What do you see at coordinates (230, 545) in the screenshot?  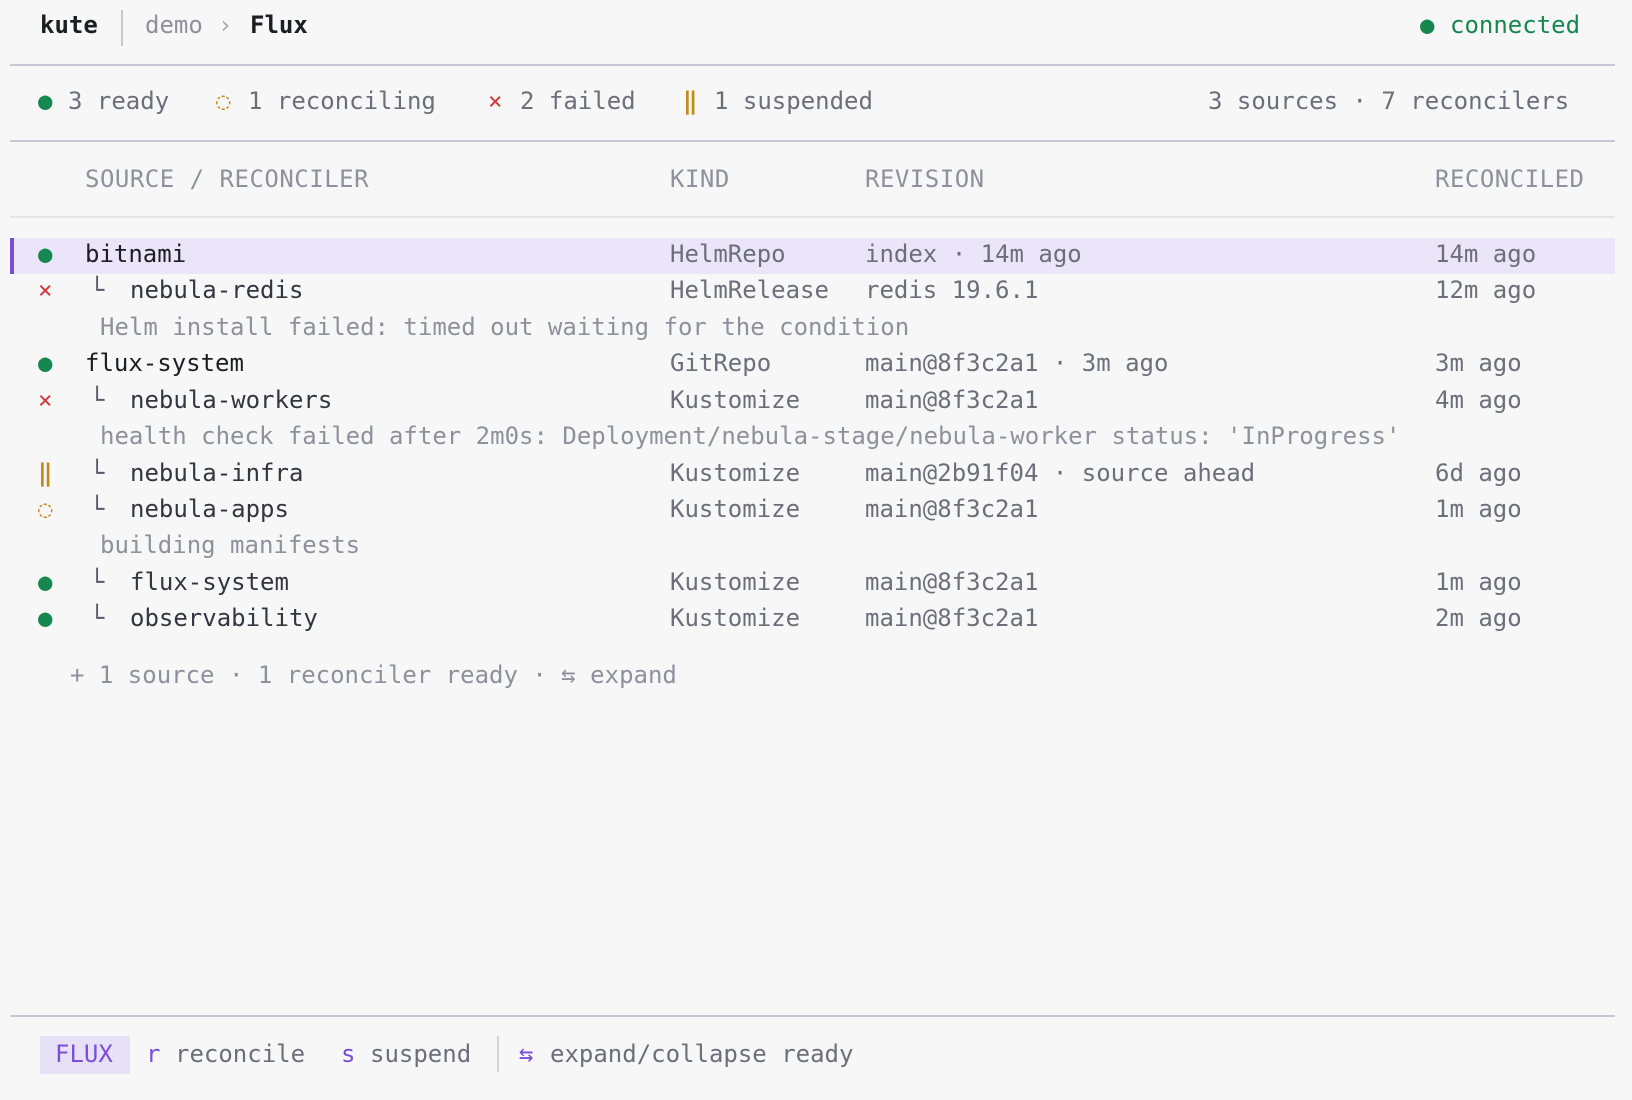 I see `row-status-message: building manifests` at bounding box center [230, 545].